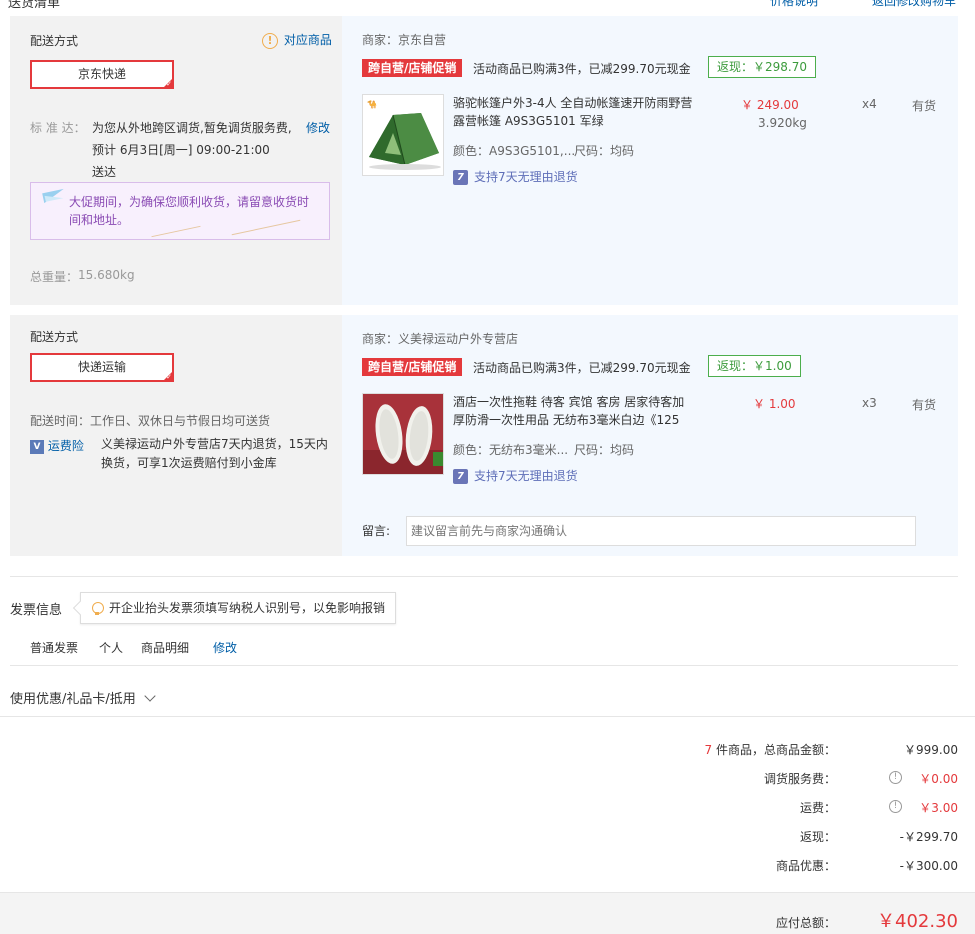 Image resolution: width=975 pixels, height=934 pixels. What do you see at coordinates (782, 123) in the screenshot?
I see `product-weight: 3.920kg` at bounding box center [782, 123].